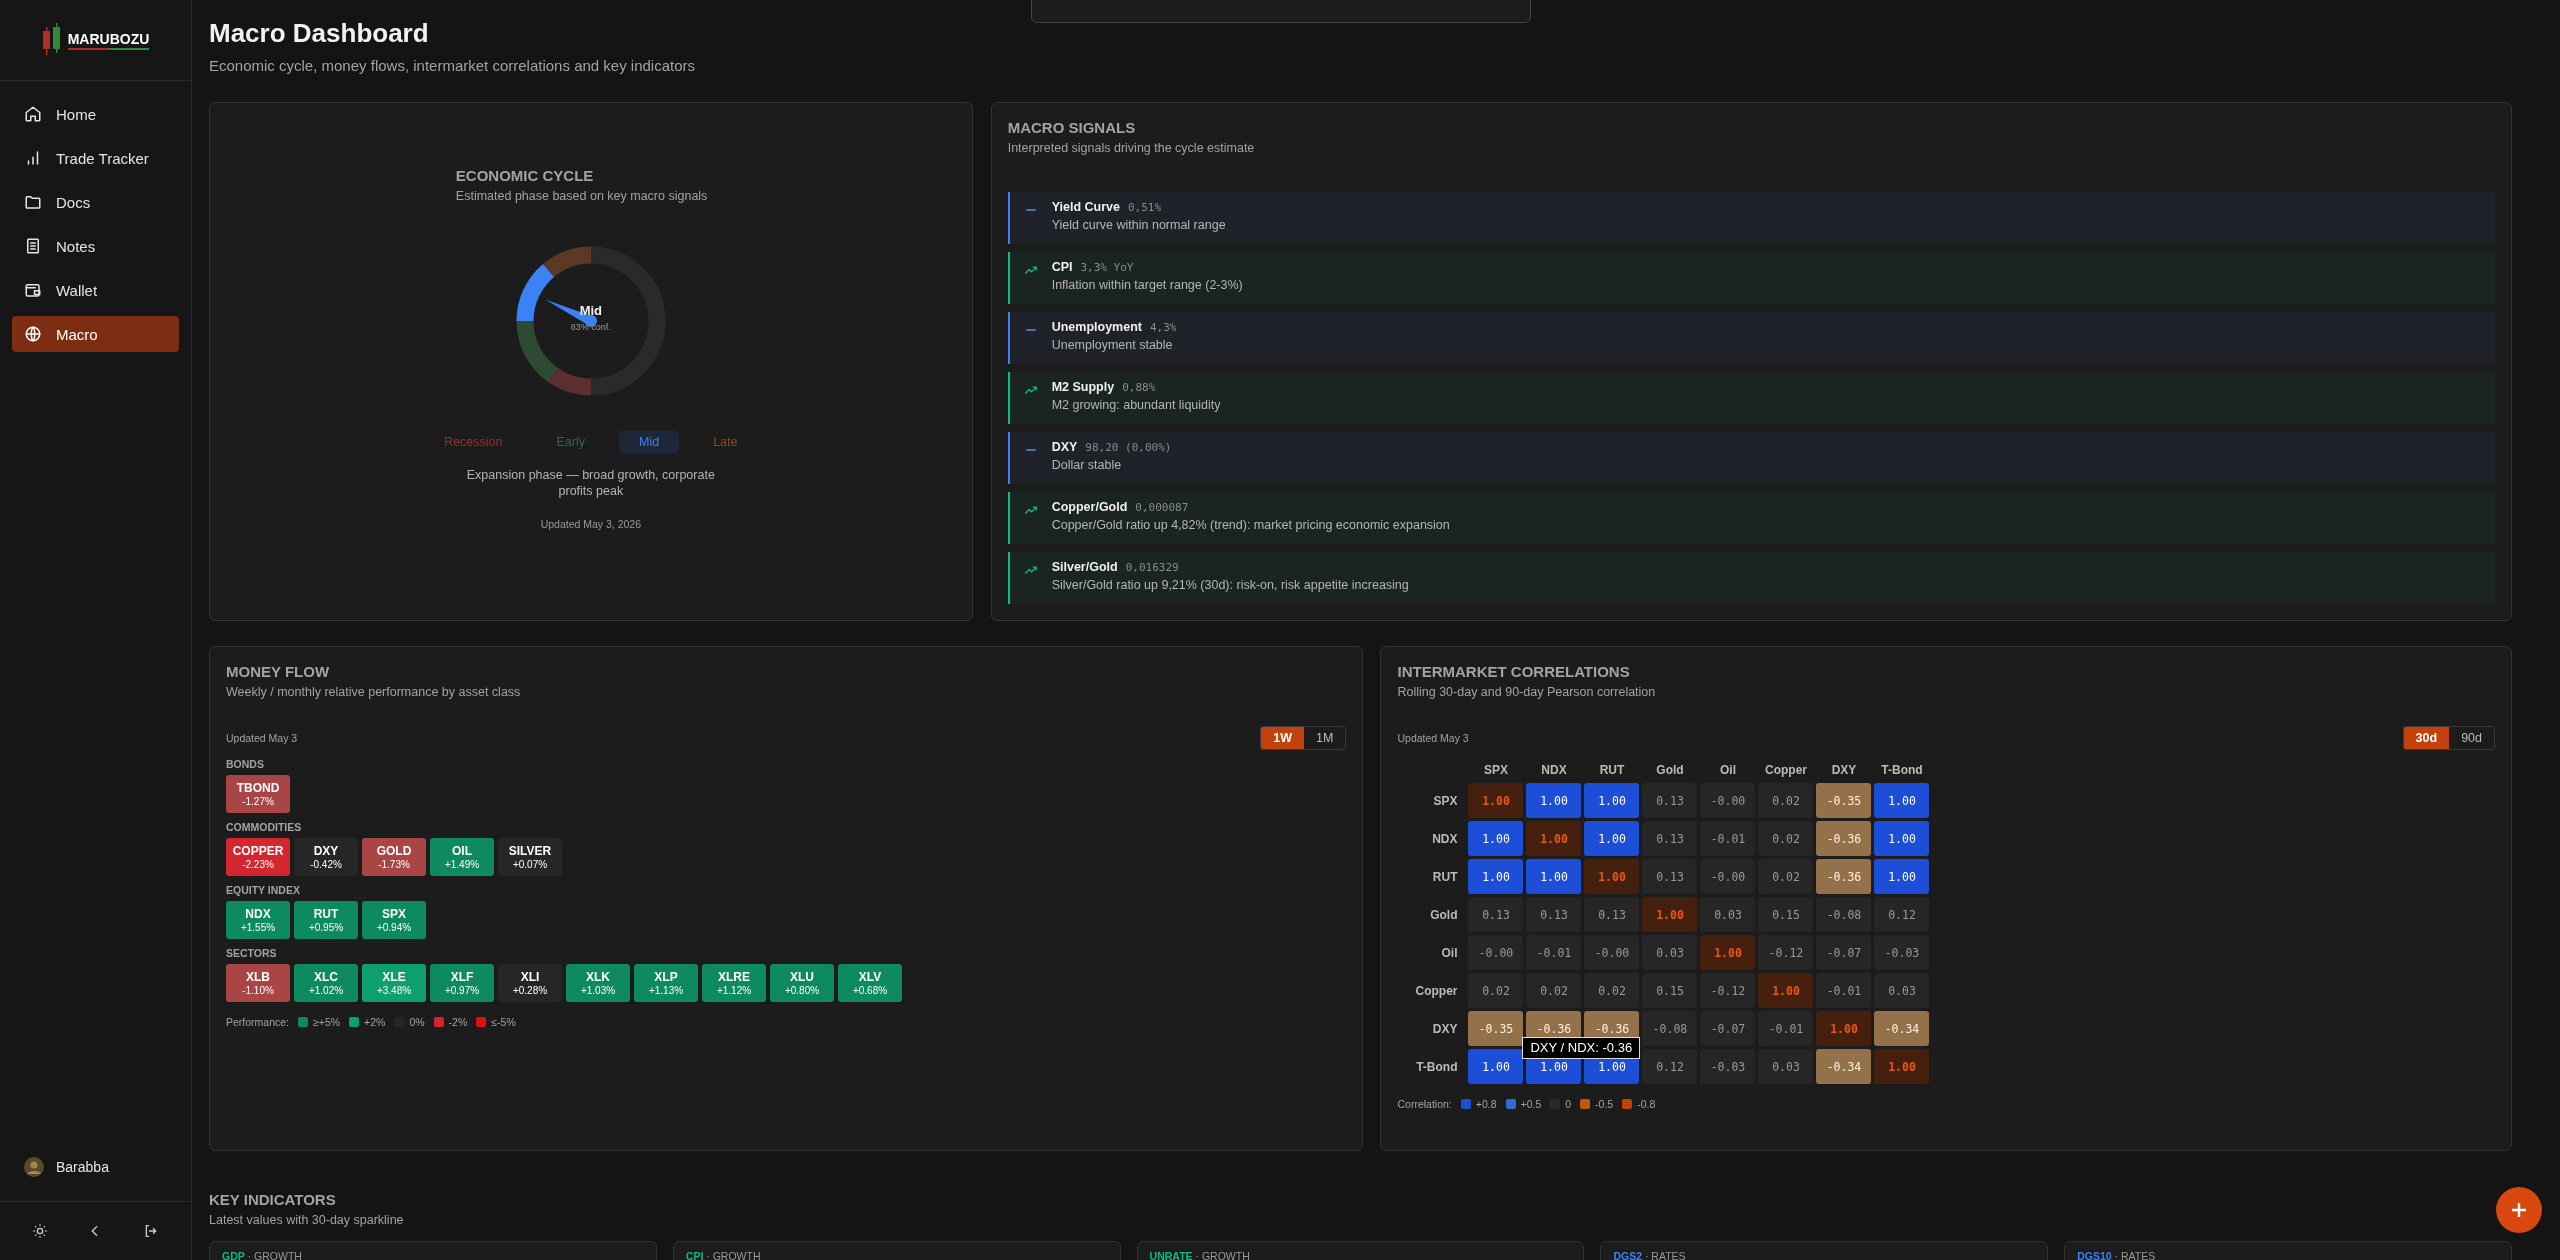 This screenshot has height=1260, width=2560. What do you see at coordinates (2094, 1255) in the screenshot?
I see `series-name: DGS10` at bounding box center [2094, 1255].